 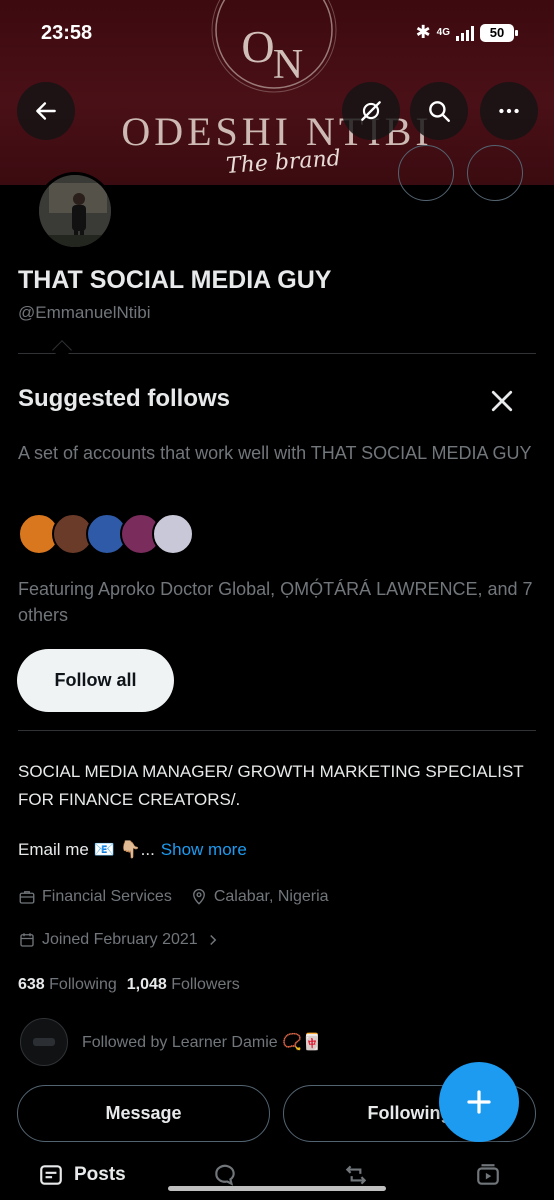 I want to click on reply-icon, so click(x=225, y=1175).